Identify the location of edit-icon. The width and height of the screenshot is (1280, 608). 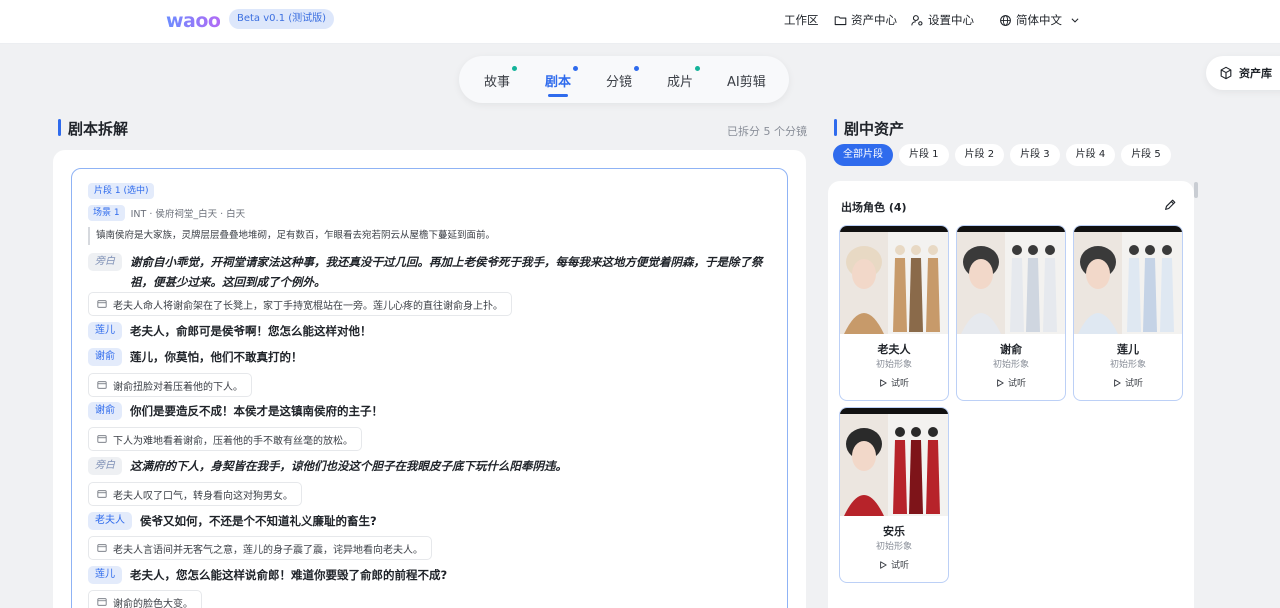
(1170, 205).